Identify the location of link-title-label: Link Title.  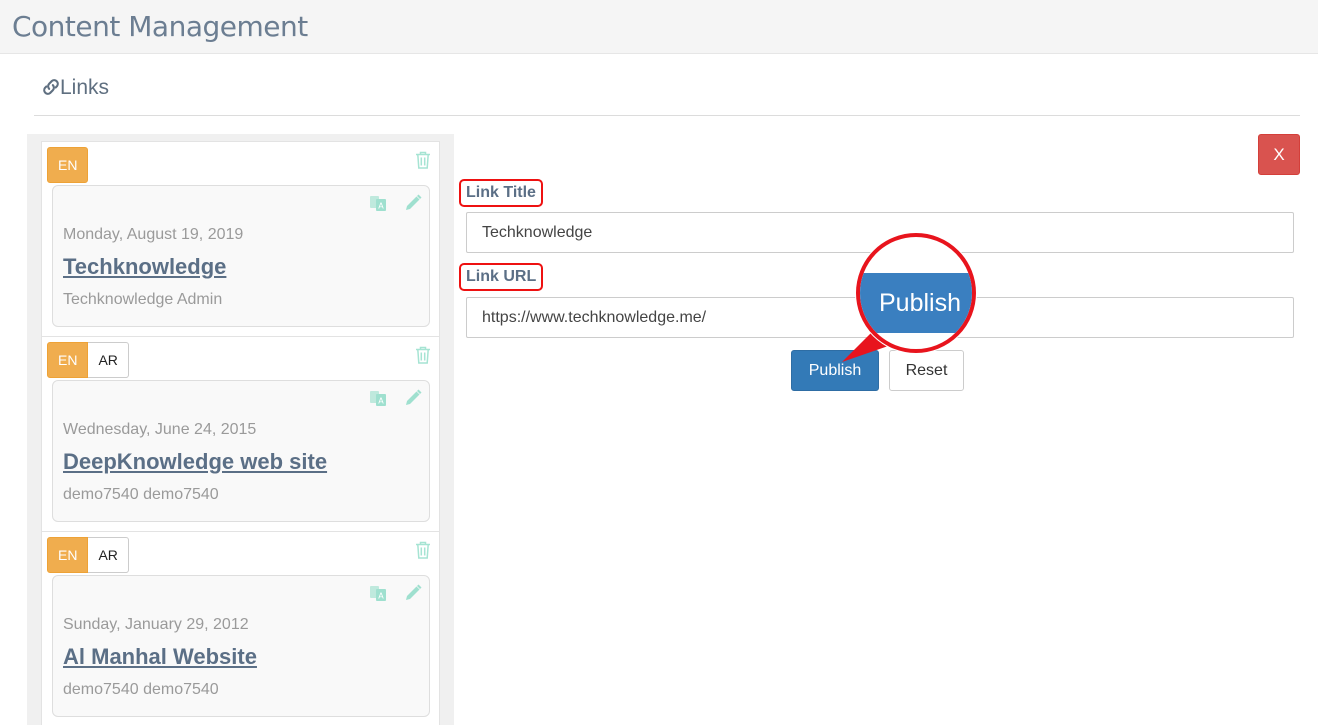
(501, 193).